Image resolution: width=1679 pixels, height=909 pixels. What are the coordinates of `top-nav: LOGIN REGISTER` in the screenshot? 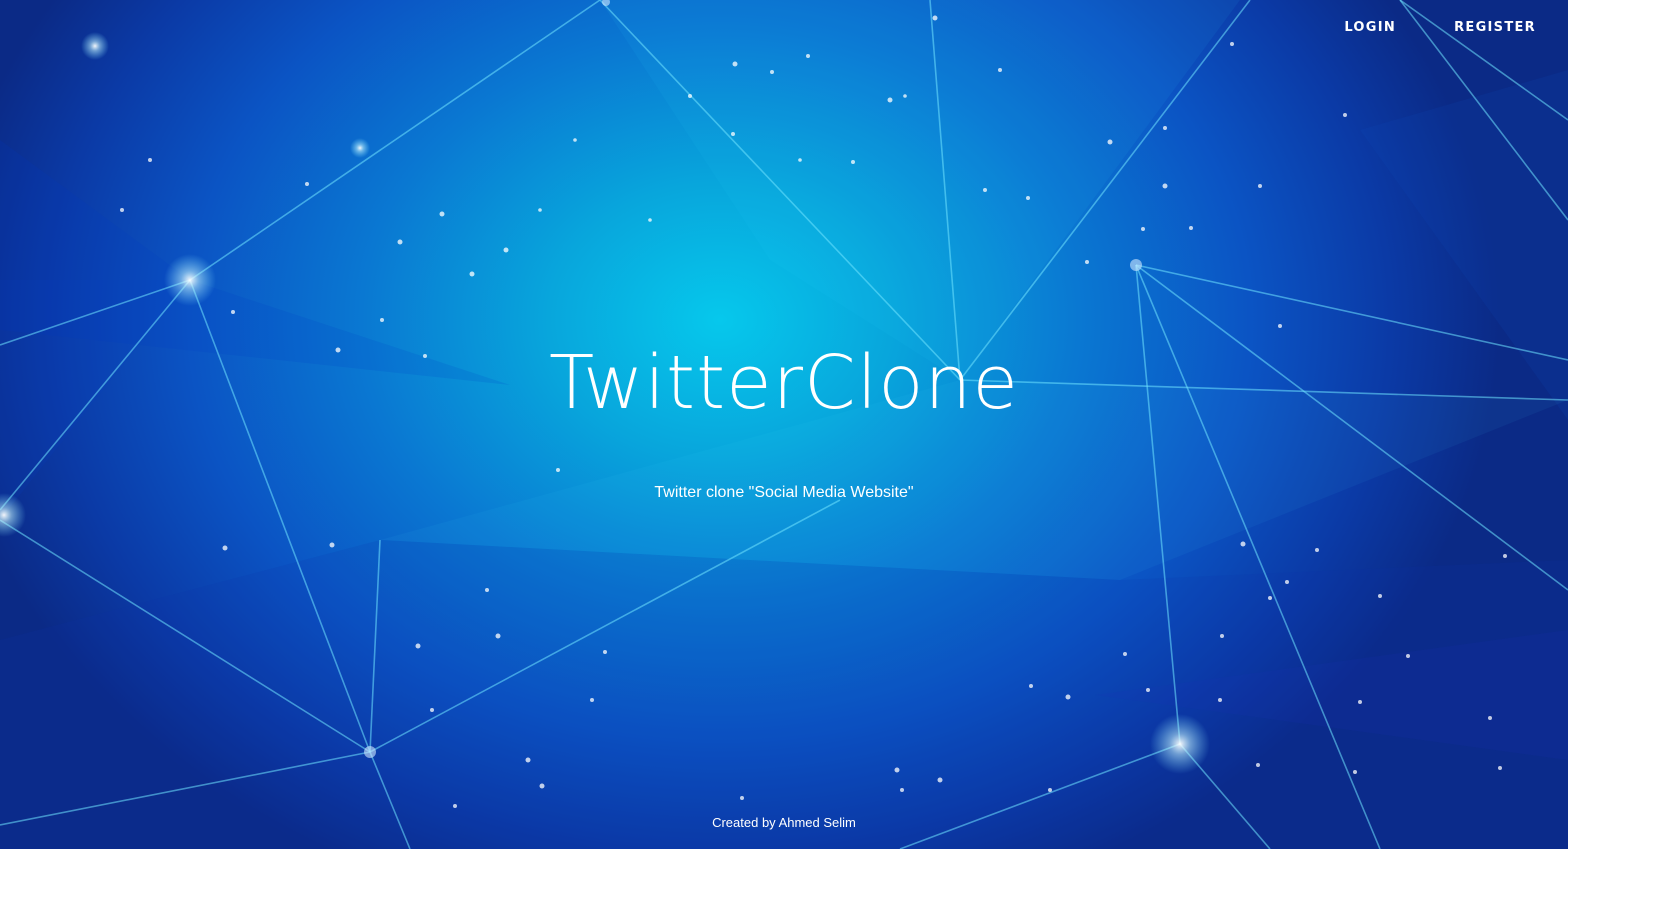 It's located at (1440, 27).